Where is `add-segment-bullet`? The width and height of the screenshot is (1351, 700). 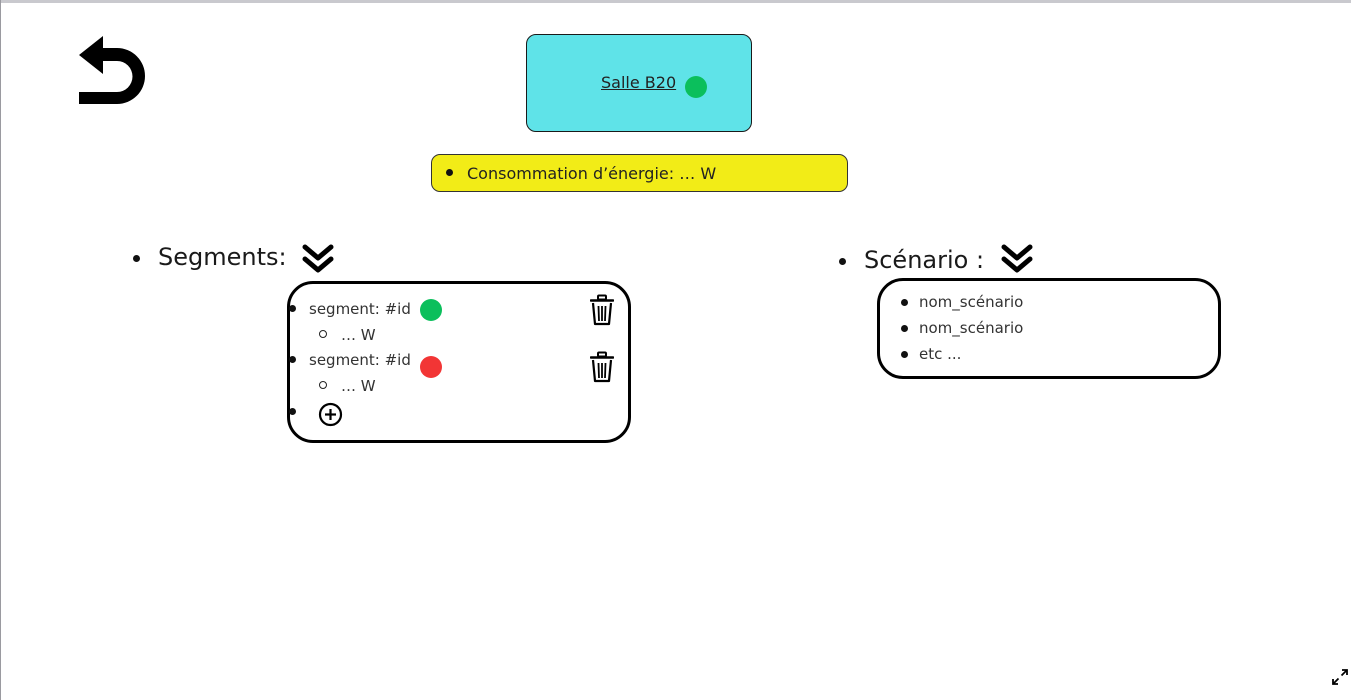
add-segment-bullet is located at coordinates (292, 411).